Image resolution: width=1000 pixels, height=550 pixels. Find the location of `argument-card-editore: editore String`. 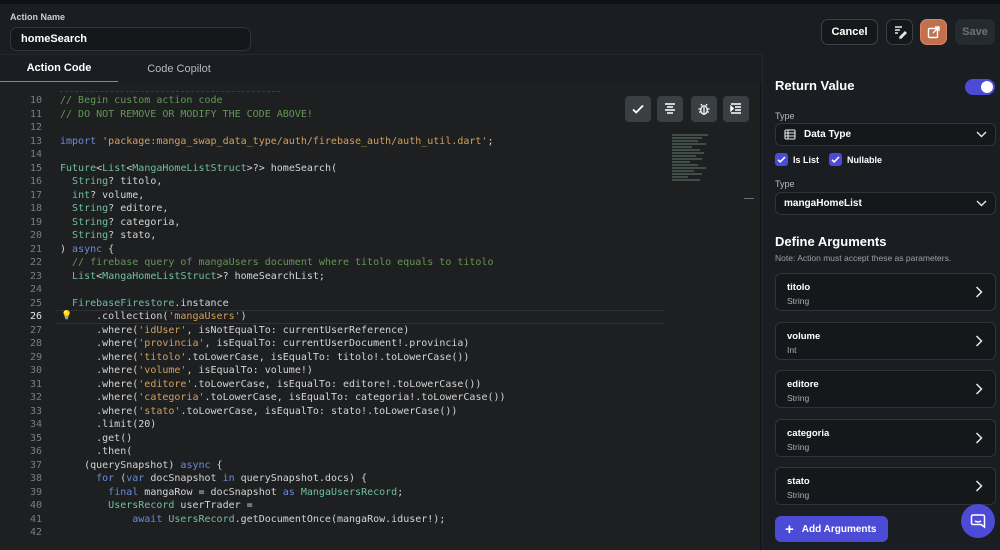

argument-card-editore: editore String is located at coordinates (885, 389).